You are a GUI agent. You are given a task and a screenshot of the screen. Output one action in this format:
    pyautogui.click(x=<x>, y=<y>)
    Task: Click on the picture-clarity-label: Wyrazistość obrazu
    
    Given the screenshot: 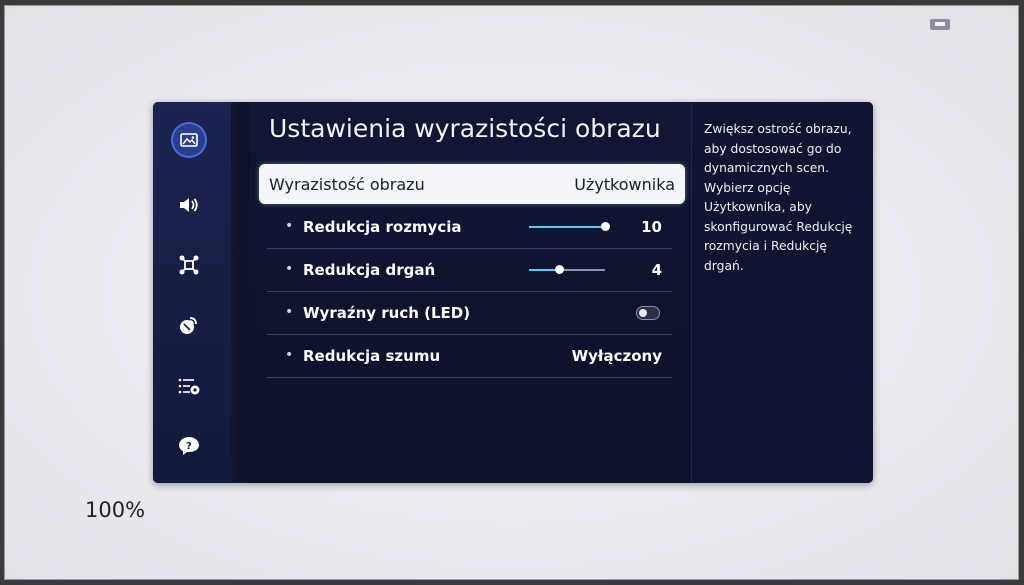 What is the action you would take?
    pyautogui.click(x=347, y=184)
    